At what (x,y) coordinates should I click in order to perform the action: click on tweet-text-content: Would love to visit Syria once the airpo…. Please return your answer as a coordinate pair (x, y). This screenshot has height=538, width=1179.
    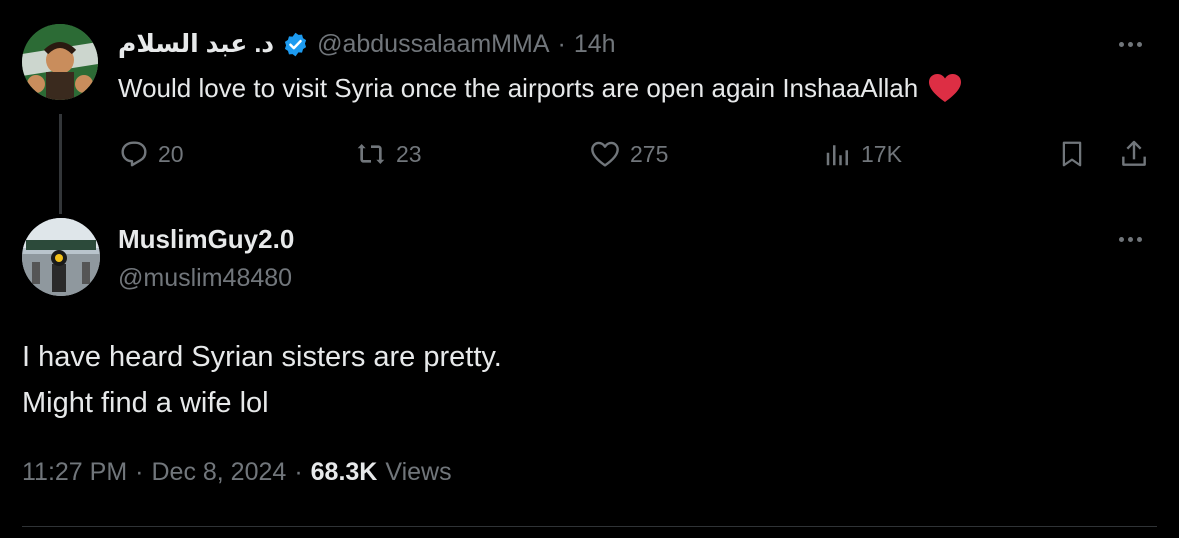
    Looking at the image, I should click on (518, 87).